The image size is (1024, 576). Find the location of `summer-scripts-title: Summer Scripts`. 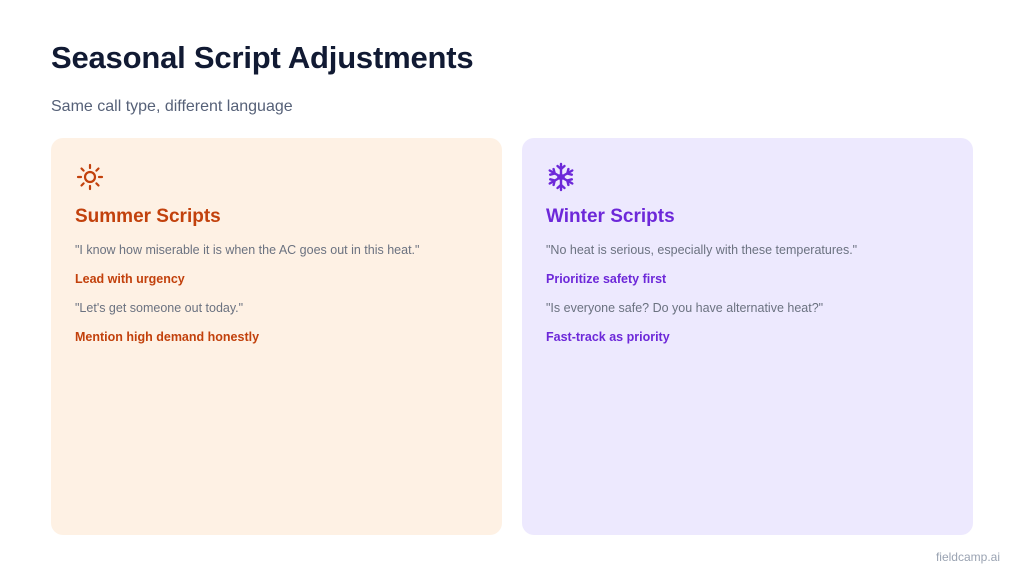

summer-scripts-title: Summer Scripts is located at coordinates (148, 216).